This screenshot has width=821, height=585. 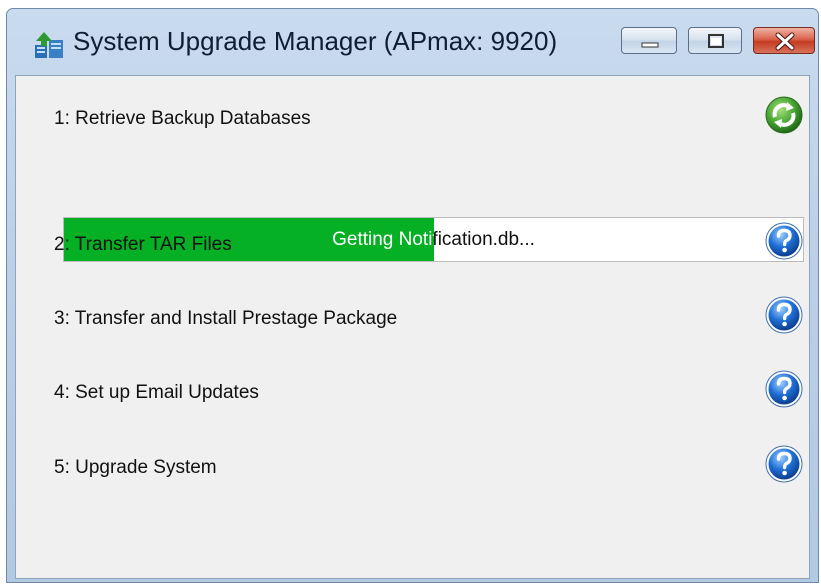 What do you see at coordinates (49, 45) in the screenshot?
I see `server-upgrade-icon` at bounding box center [49, 45].